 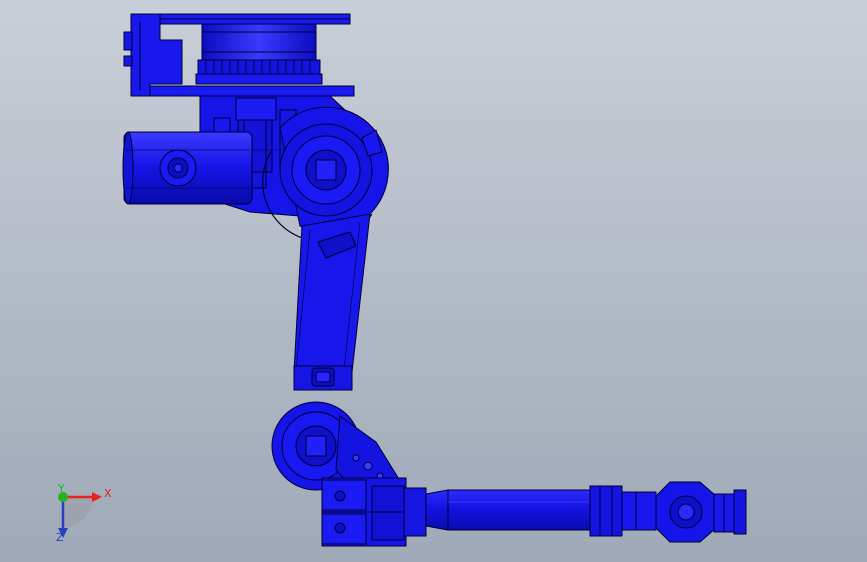 What do you see at coordinates (97, 497) in the screenshot?
I see `x-axis-head` at bounding box center [97, 497].